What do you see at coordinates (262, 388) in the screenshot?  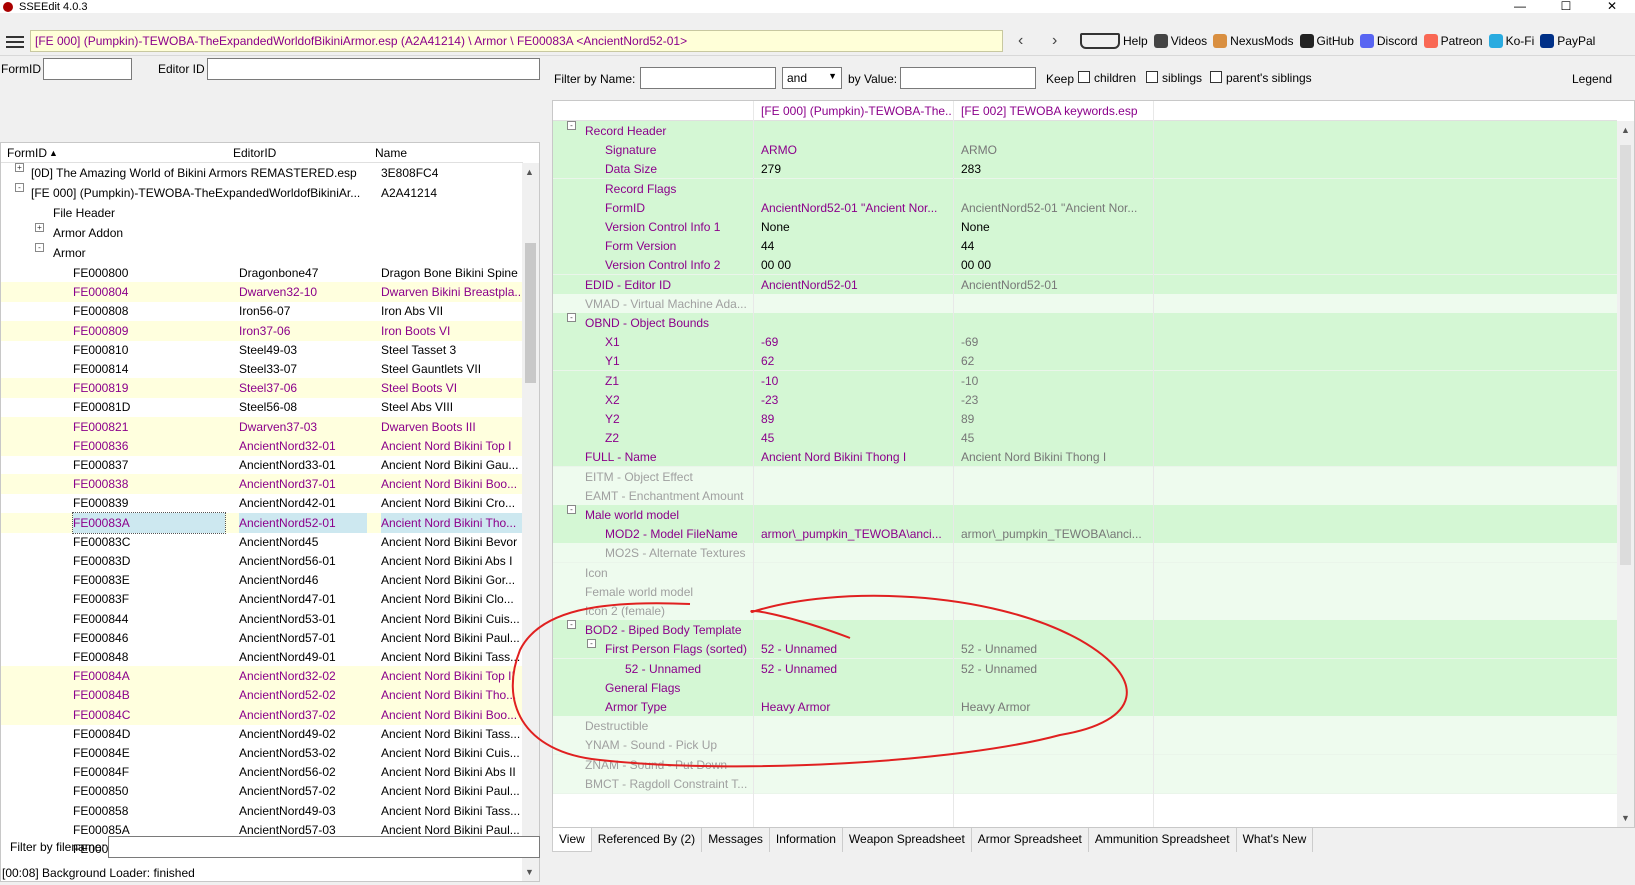 I see `table-row: FE000819 Steel37-06 Steel Boots VI` at bounding box center [262, 388].